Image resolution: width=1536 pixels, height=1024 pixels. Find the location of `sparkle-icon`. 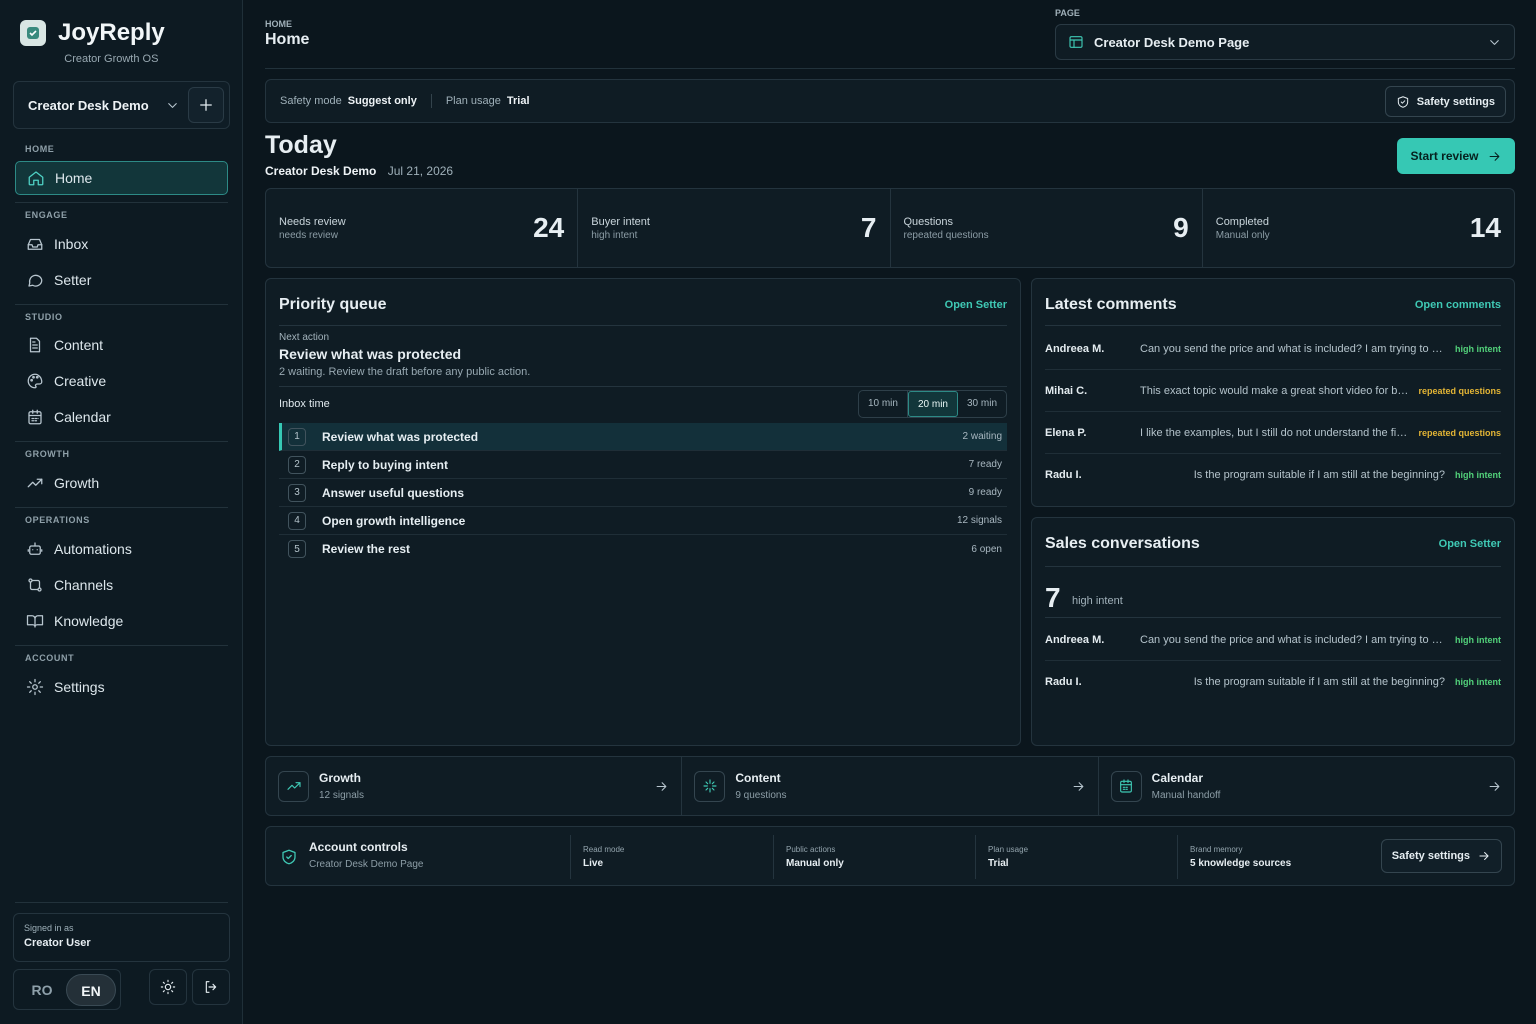

sparkle-icon is located at coordinates (710, 786).